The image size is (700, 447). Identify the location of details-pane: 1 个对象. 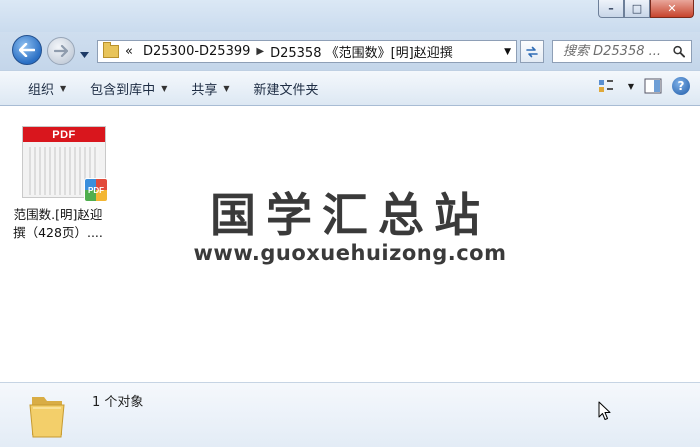
(350, 414).